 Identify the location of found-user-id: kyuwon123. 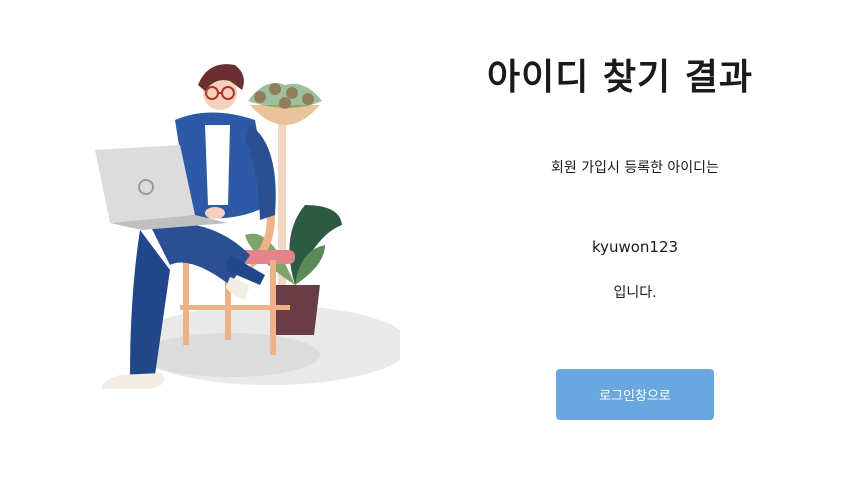
(635, 247).